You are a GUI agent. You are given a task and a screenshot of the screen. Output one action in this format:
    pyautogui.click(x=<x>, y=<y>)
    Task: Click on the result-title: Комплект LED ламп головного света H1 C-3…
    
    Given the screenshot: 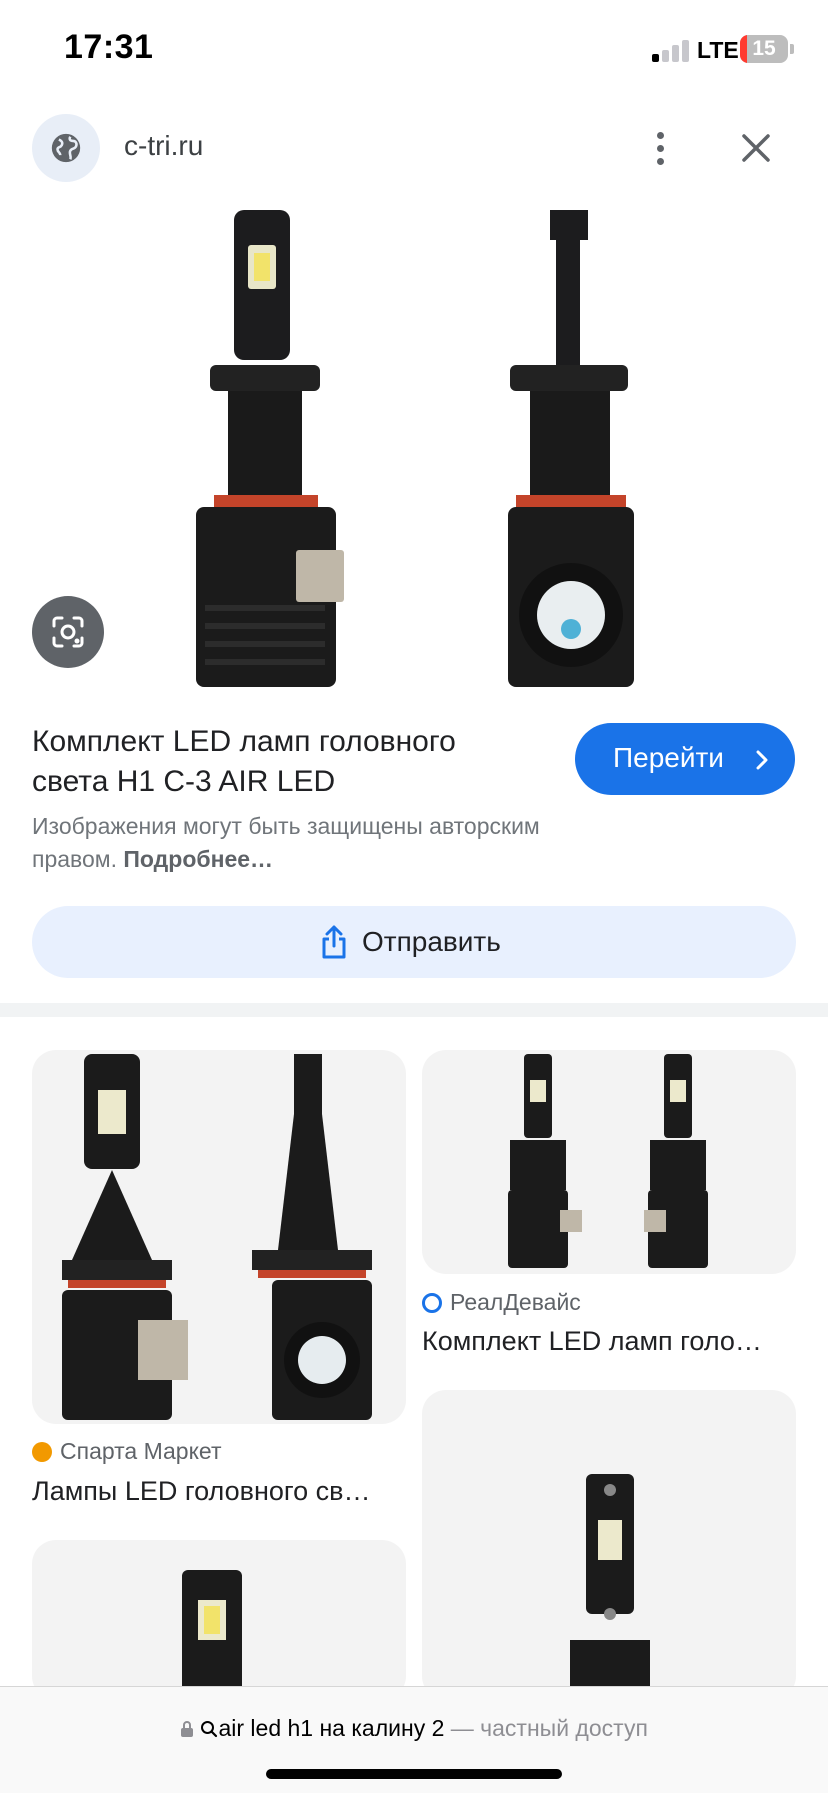 What is the action you would take?
    pyautogui.click(x=244, y=761)
    